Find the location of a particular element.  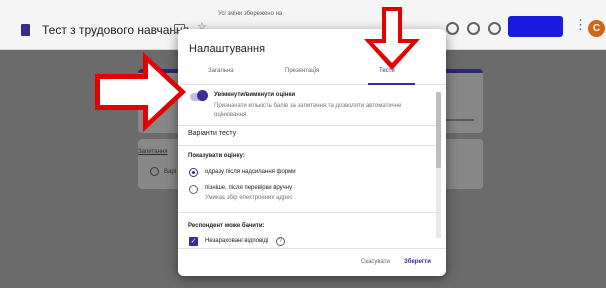

right-arrow-annotation is located at coordinates (140, 92).